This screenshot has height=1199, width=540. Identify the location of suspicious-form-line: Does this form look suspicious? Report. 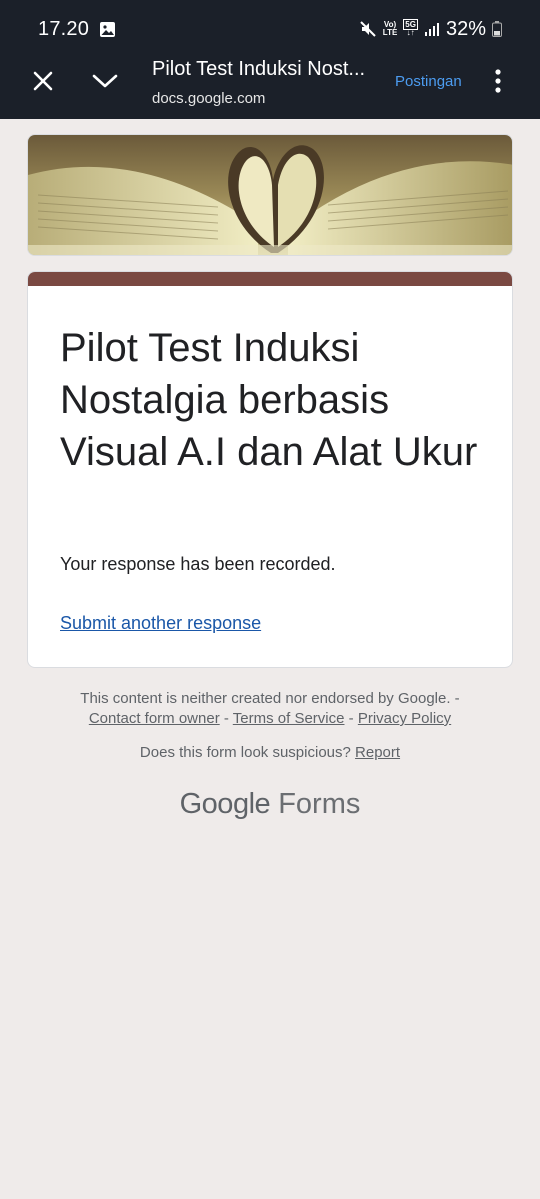
(270, 752).